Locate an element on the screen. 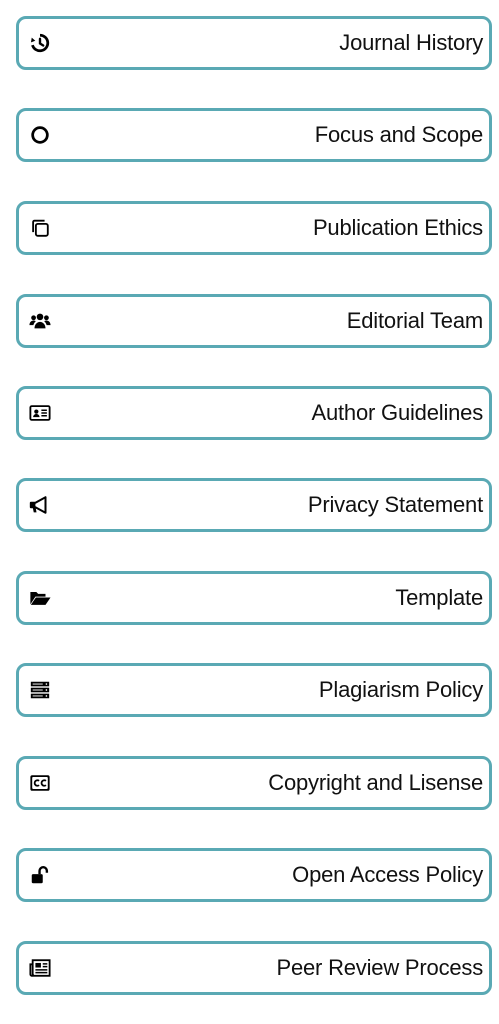 This screenshot has height=1024, width=499. users-icon is located at coordinates (40, 321).